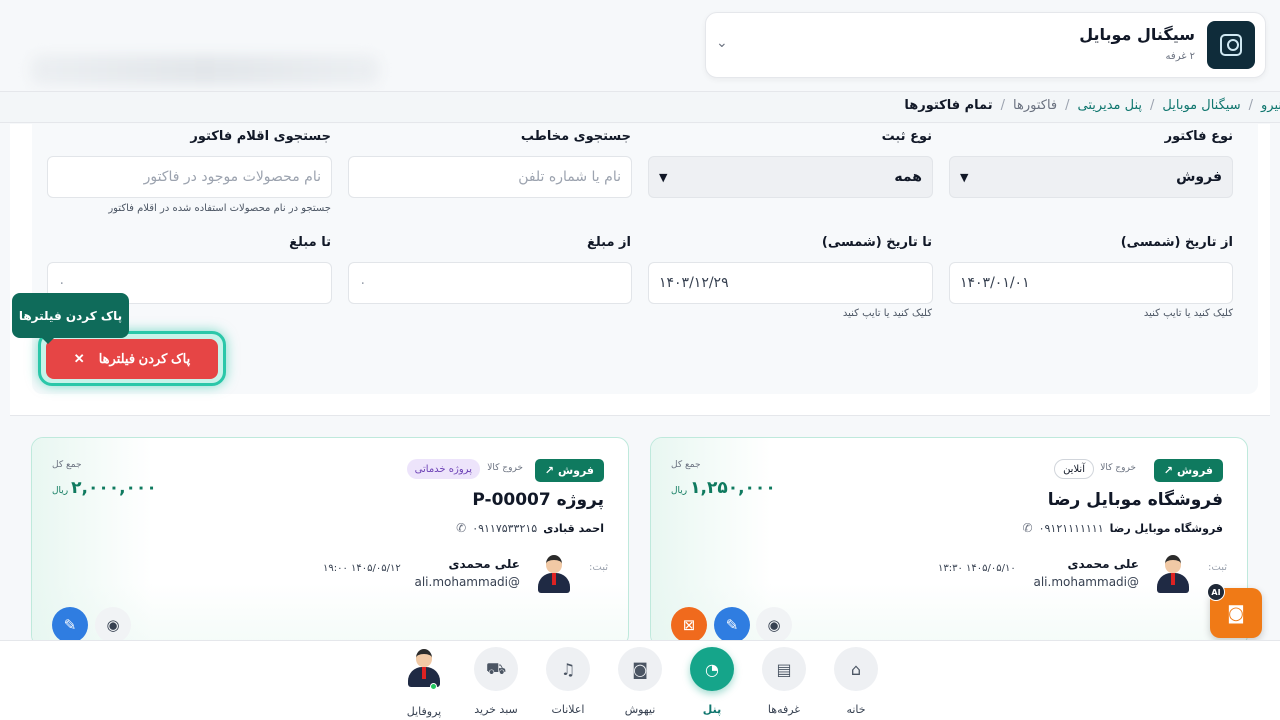 This screenshot has height=720, width=1280. What do you see at coordinates (790, 177) in the screenshot?
I see `register-type-select: همه ▼` at bounding box center [790, 177].